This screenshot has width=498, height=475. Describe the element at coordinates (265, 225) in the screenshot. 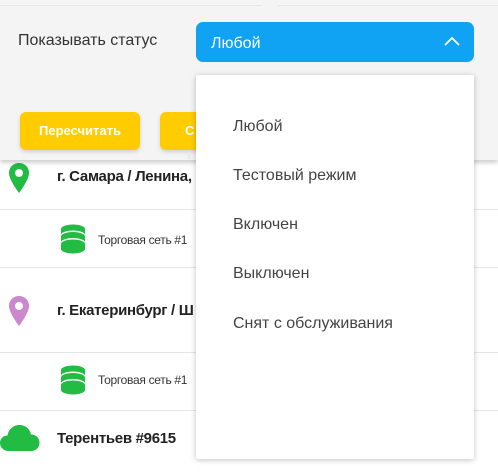

I see `dropdown-option-enabled: Включен` at that location.